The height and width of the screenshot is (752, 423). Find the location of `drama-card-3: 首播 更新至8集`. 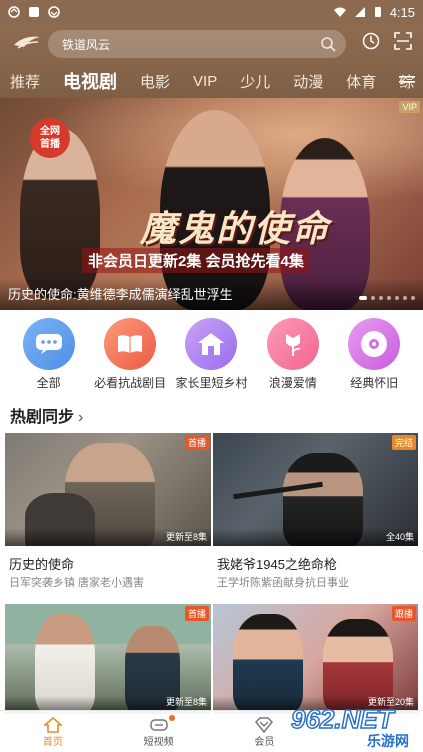

drama-card-3: 首播 更新至8集 is located at coordinates (108, 659).